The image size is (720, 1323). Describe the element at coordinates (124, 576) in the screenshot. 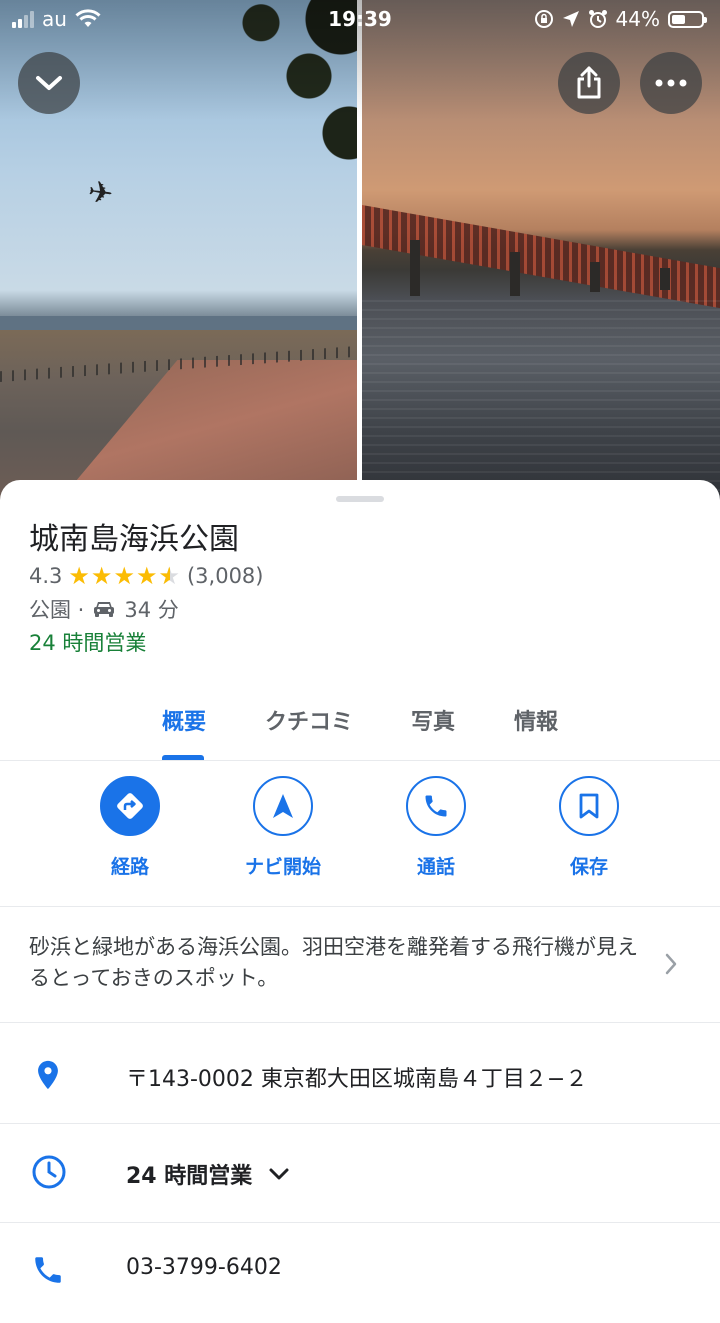

I see `rating-stars: ★★★★★` at that location.